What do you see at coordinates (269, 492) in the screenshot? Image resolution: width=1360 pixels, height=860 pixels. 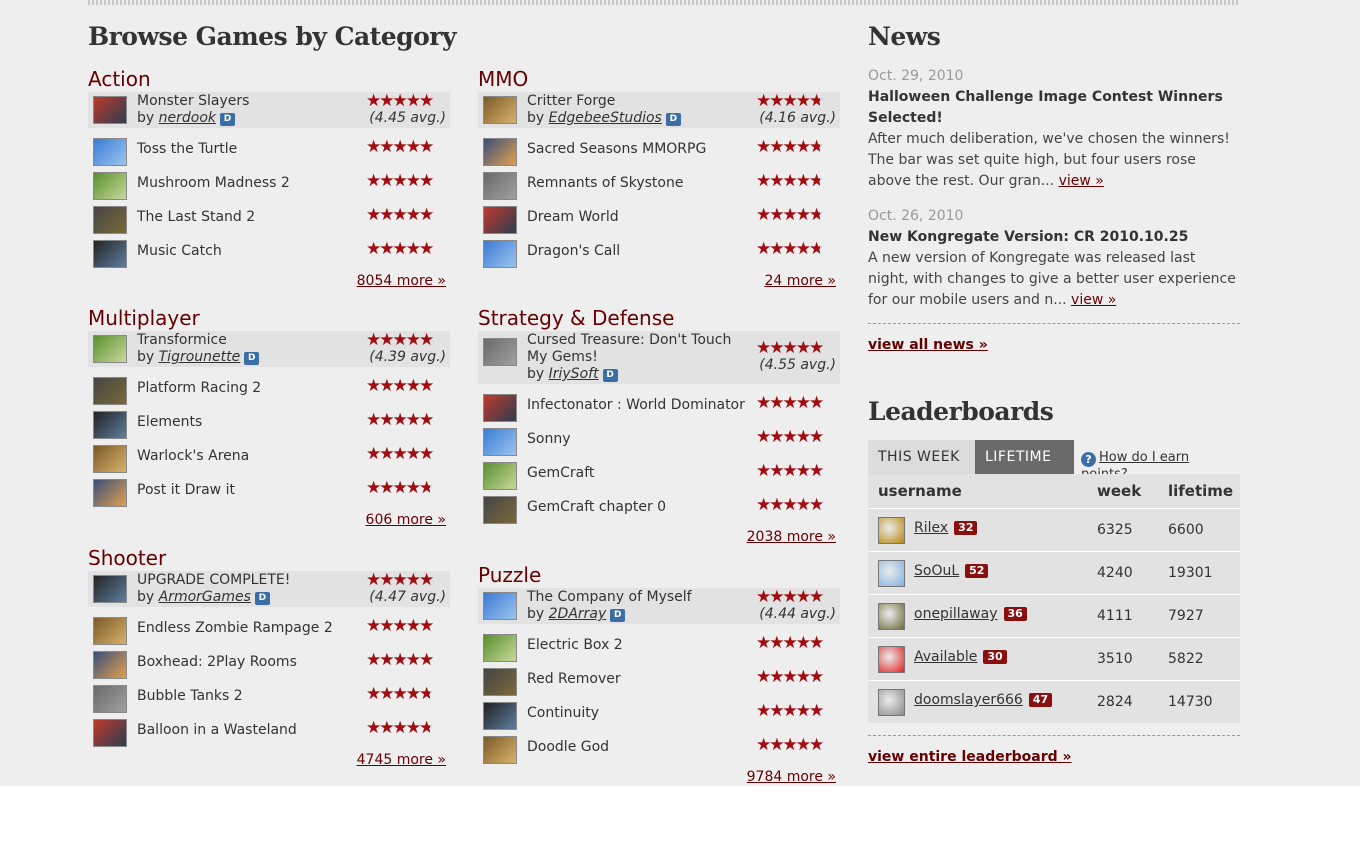 I see `game-row: Post it Draw it ★★★★★ ★★★★★` at bounding box center [269, 492].